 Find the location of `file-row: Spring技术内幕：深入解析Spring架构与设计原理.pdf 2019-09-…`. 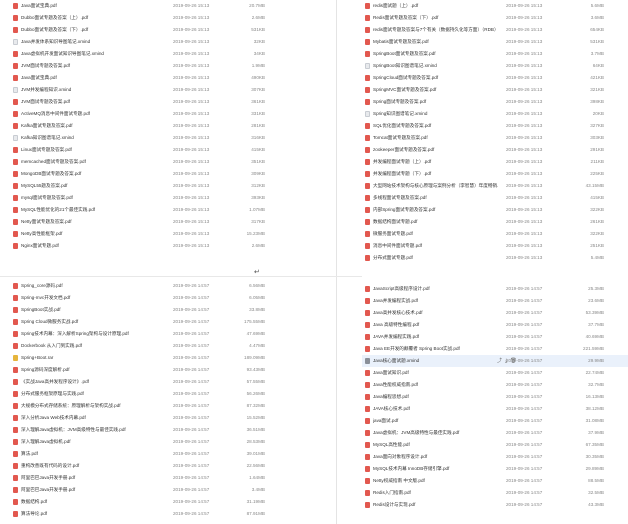

file-row: Spring技术内幕：深入解析Spring架构与设计原理.pdf 2019-09-… is located at coordinates (159, 334).